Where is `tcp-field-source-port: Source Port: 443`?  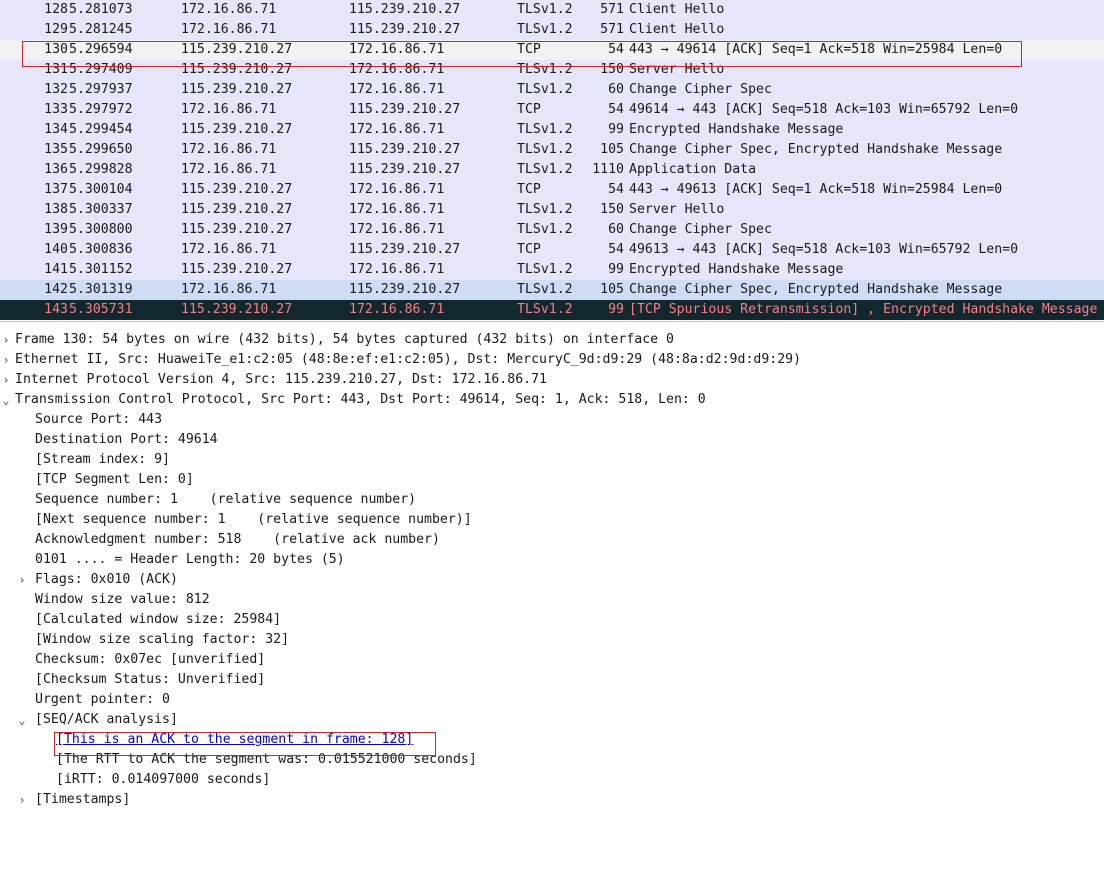 tcp-field-source-port: Source Port: 443 is located at coordinates (552, 420).